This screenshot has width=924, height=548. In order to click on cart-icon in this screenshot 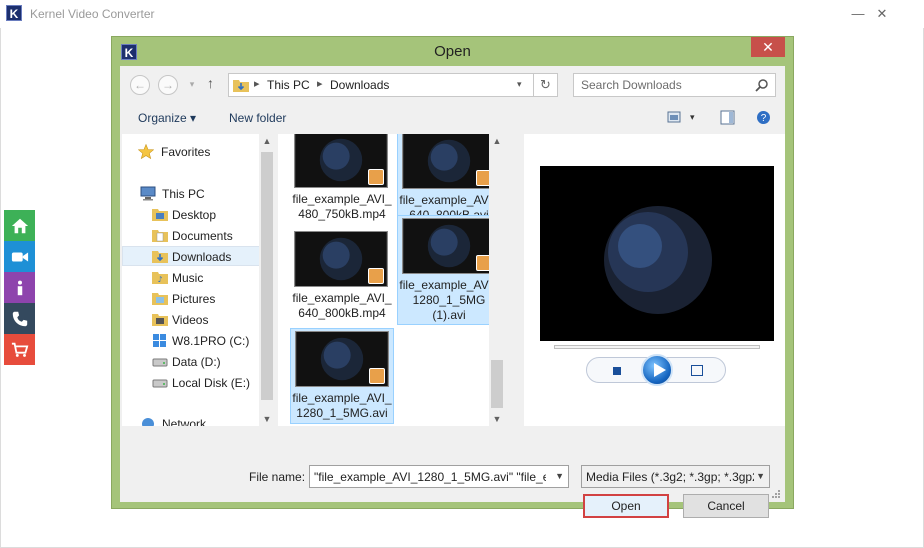, I will do `click(19, 349)`.